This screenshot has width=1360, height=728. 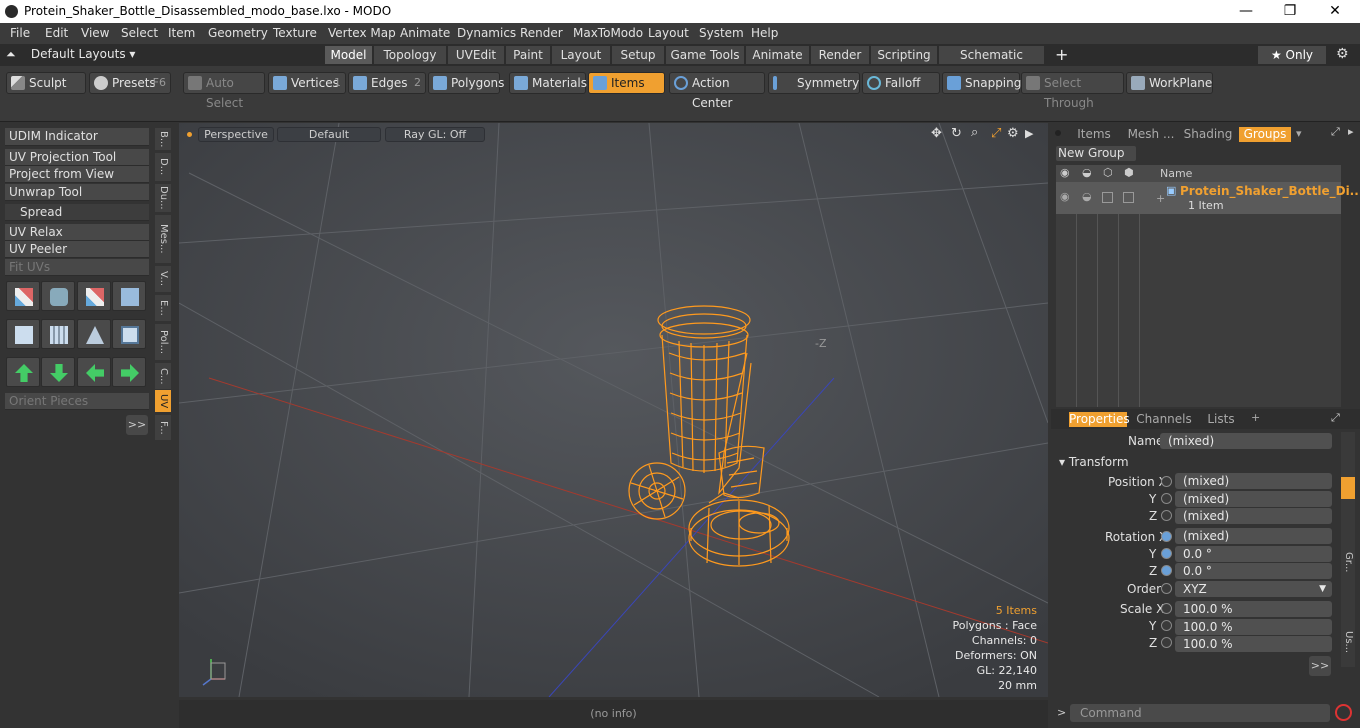 What do you see at coordinates (1166, 498) in the screenshot?
I see `position-y-anim-icon` at bounding box center [1166, 498].